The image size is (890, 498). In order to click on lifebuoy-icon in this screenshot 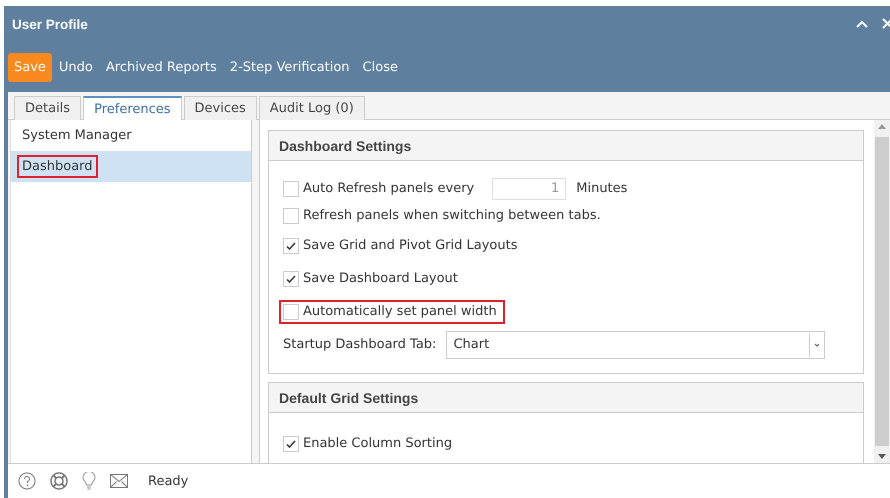, I will do `click(59, 481)`.